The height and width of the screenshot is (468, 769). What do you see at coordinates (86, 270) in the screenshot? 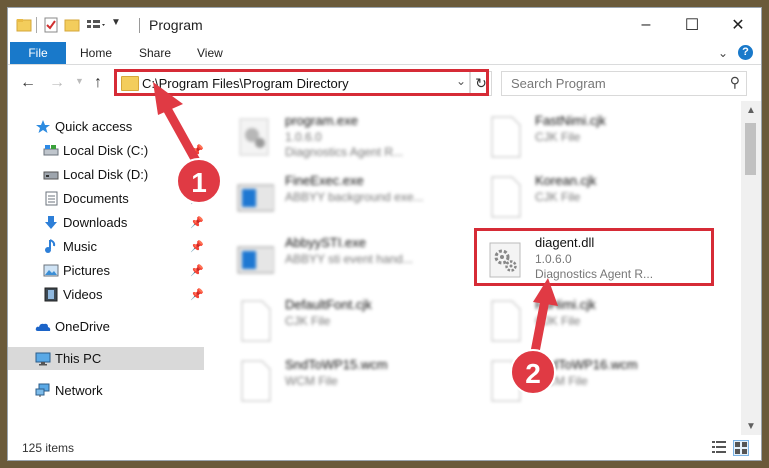
I see `sidebar-item-label: Pictures` at bounding box center [86, 270].